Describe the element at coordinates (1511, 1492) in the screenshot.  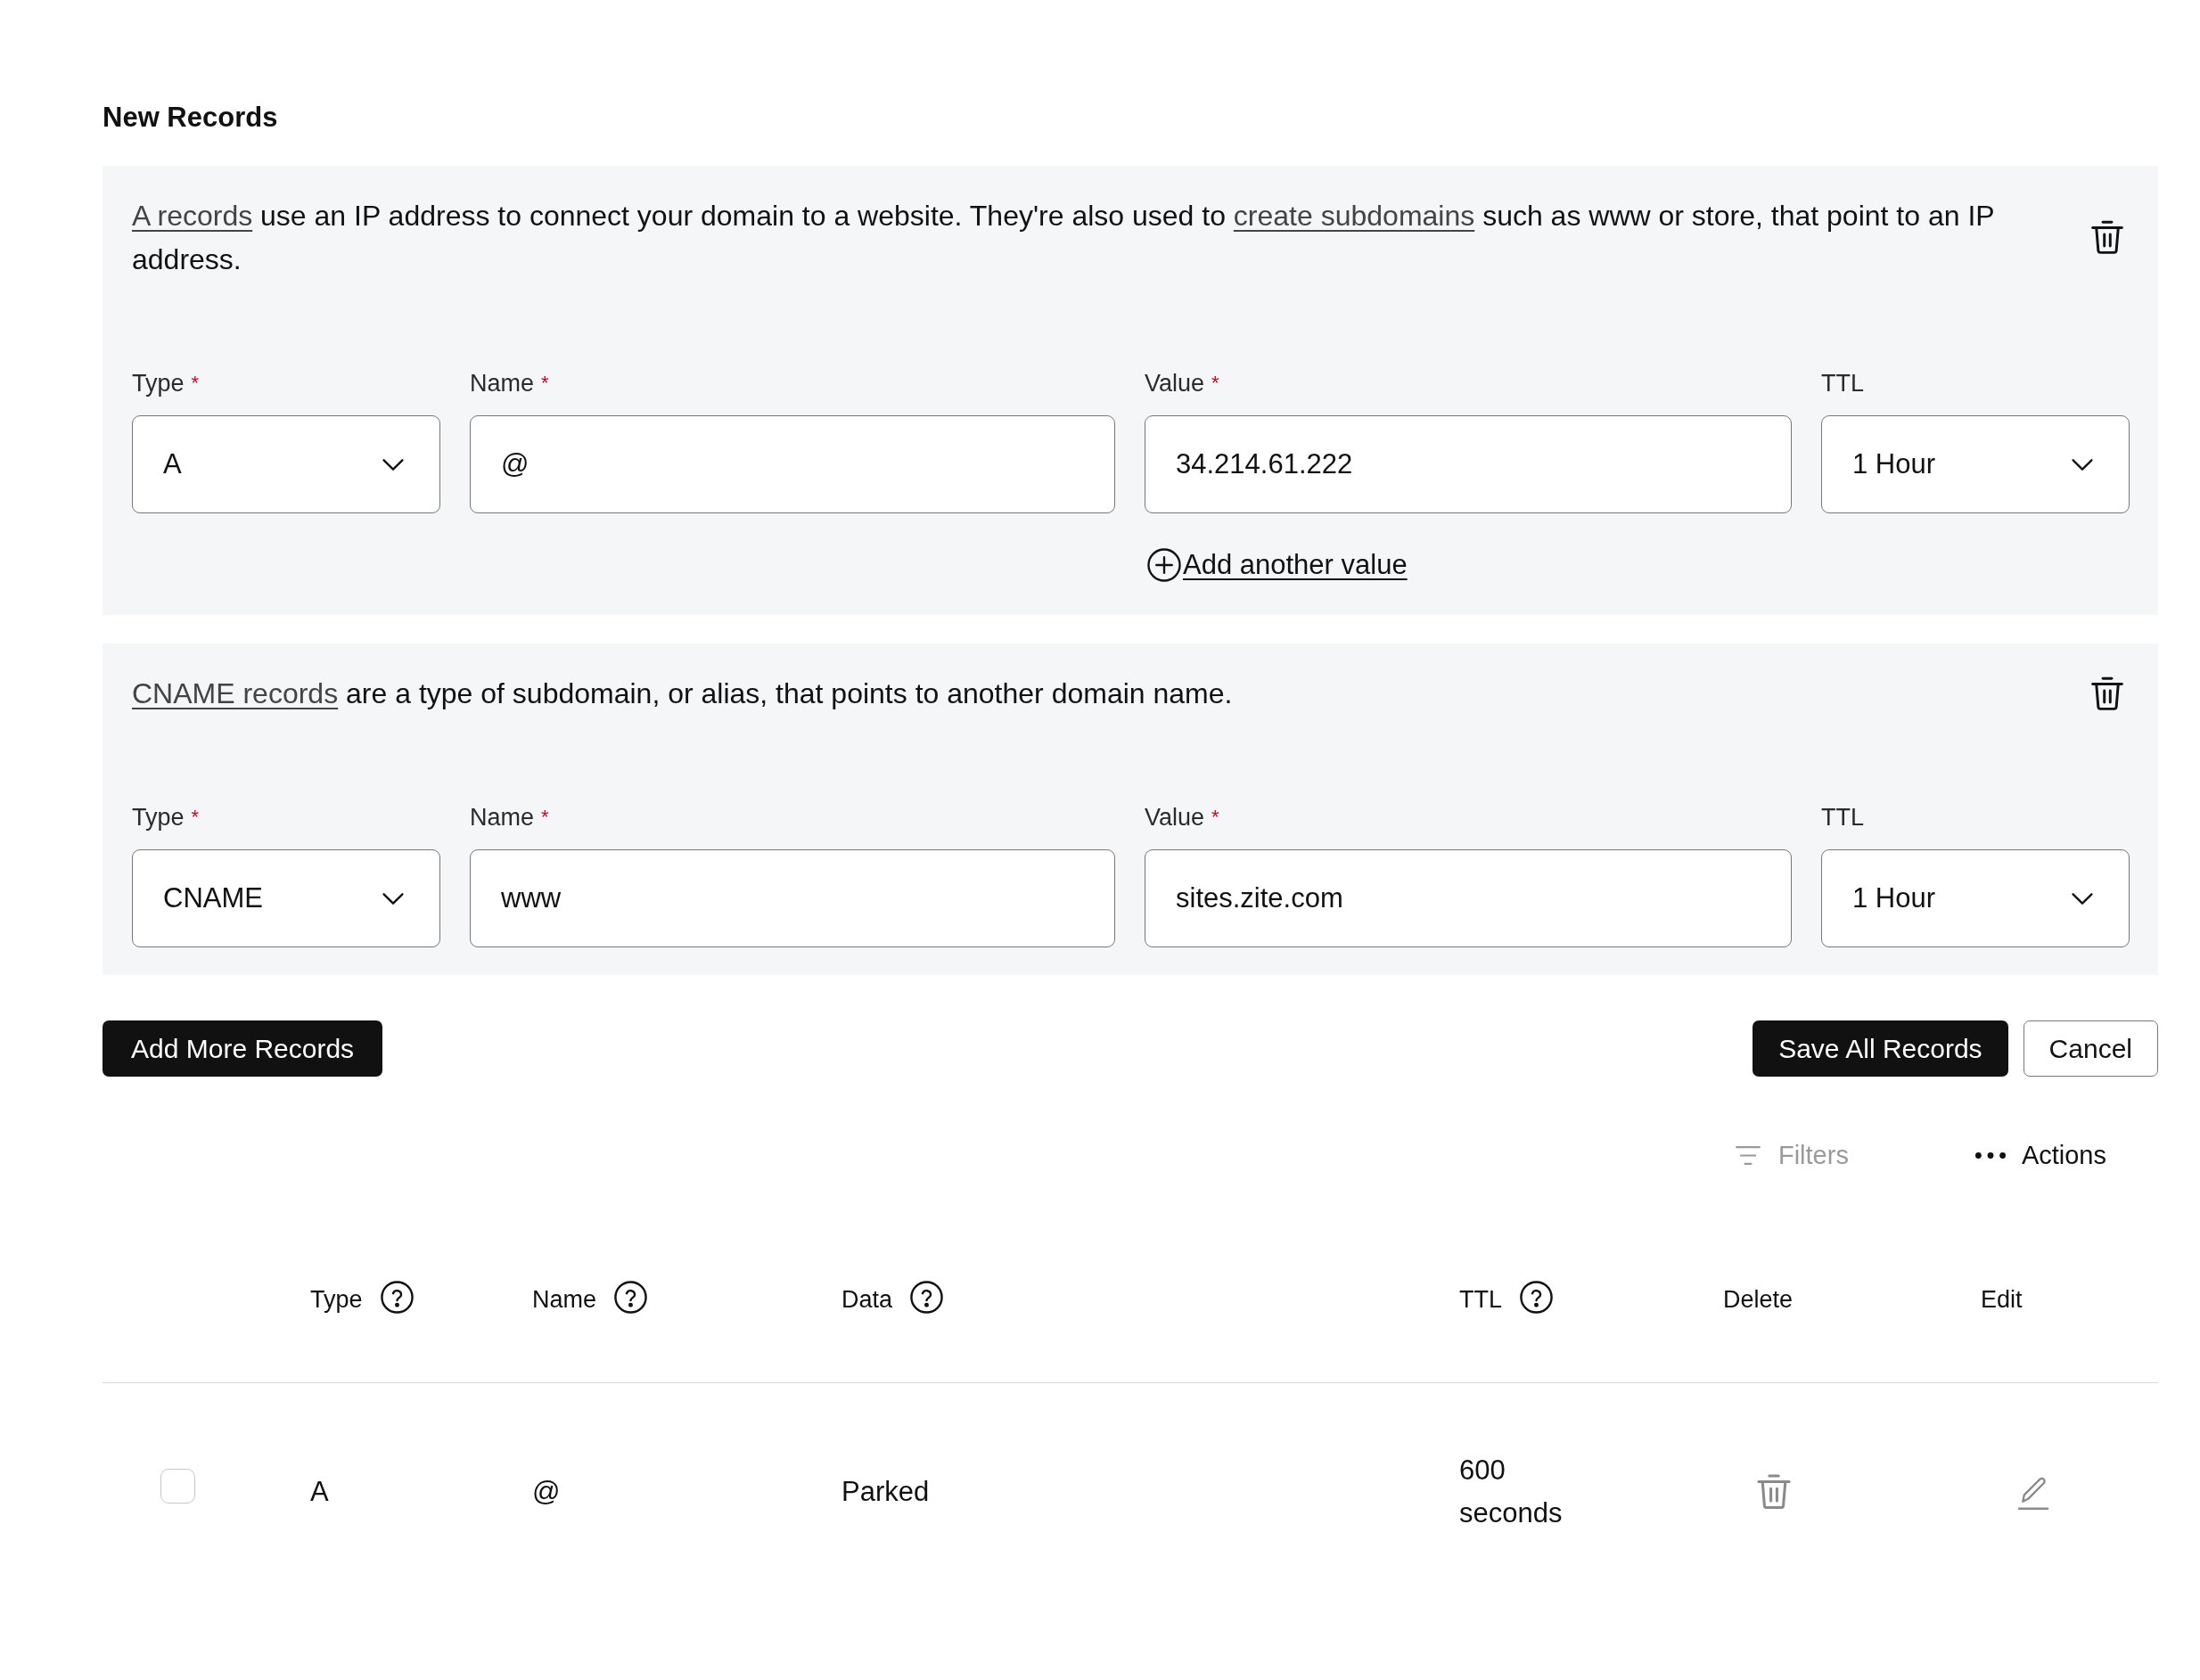
I see `table-cell-text: 600 seconds` at that location.